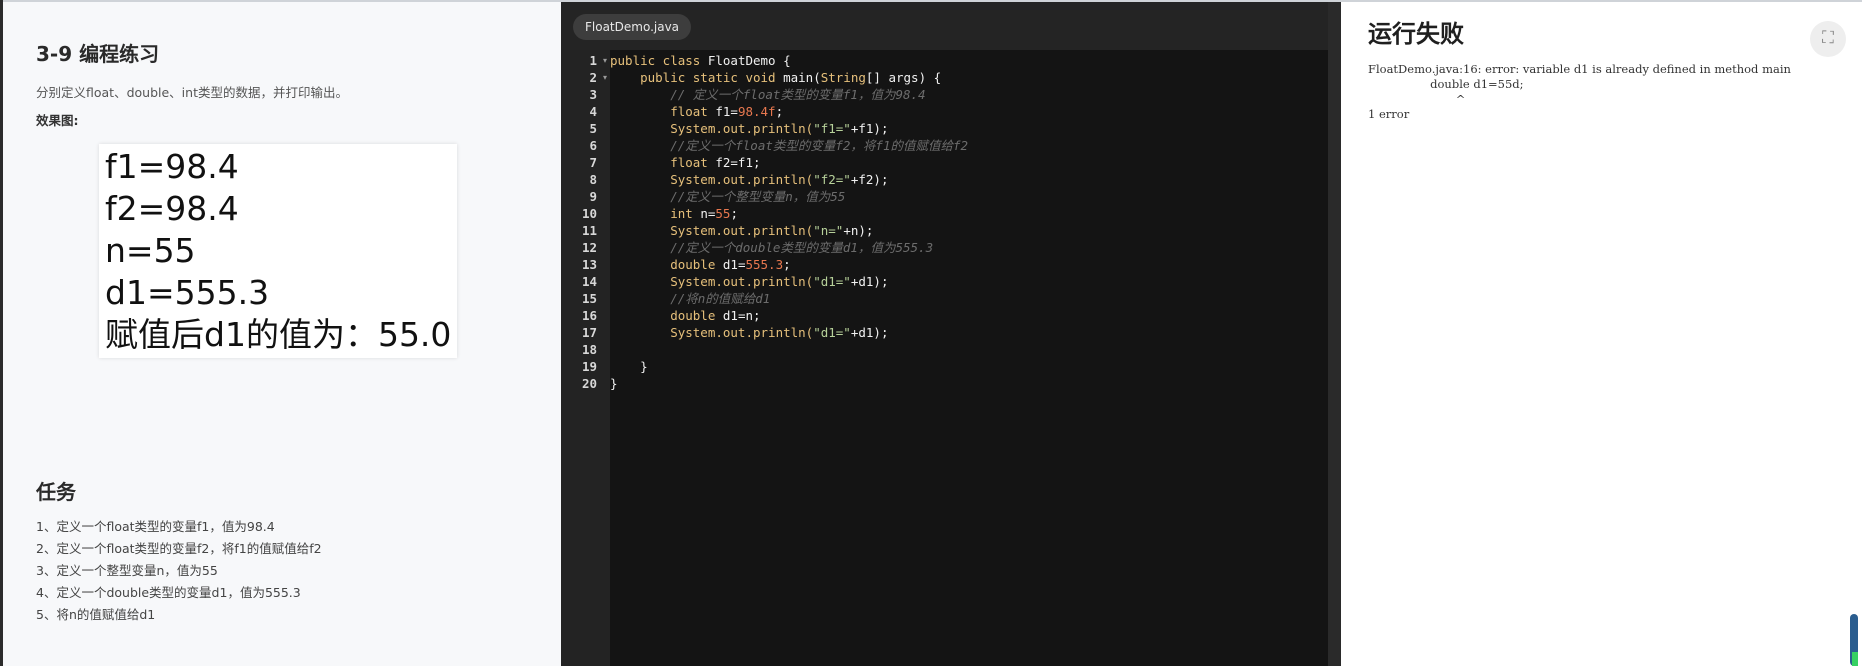 Image resolution: width=1862 pixels, height=666 pixels. I want to click on task-item: 4、定义一个double类型的变量d1，值为555.3, so click(168, 592).